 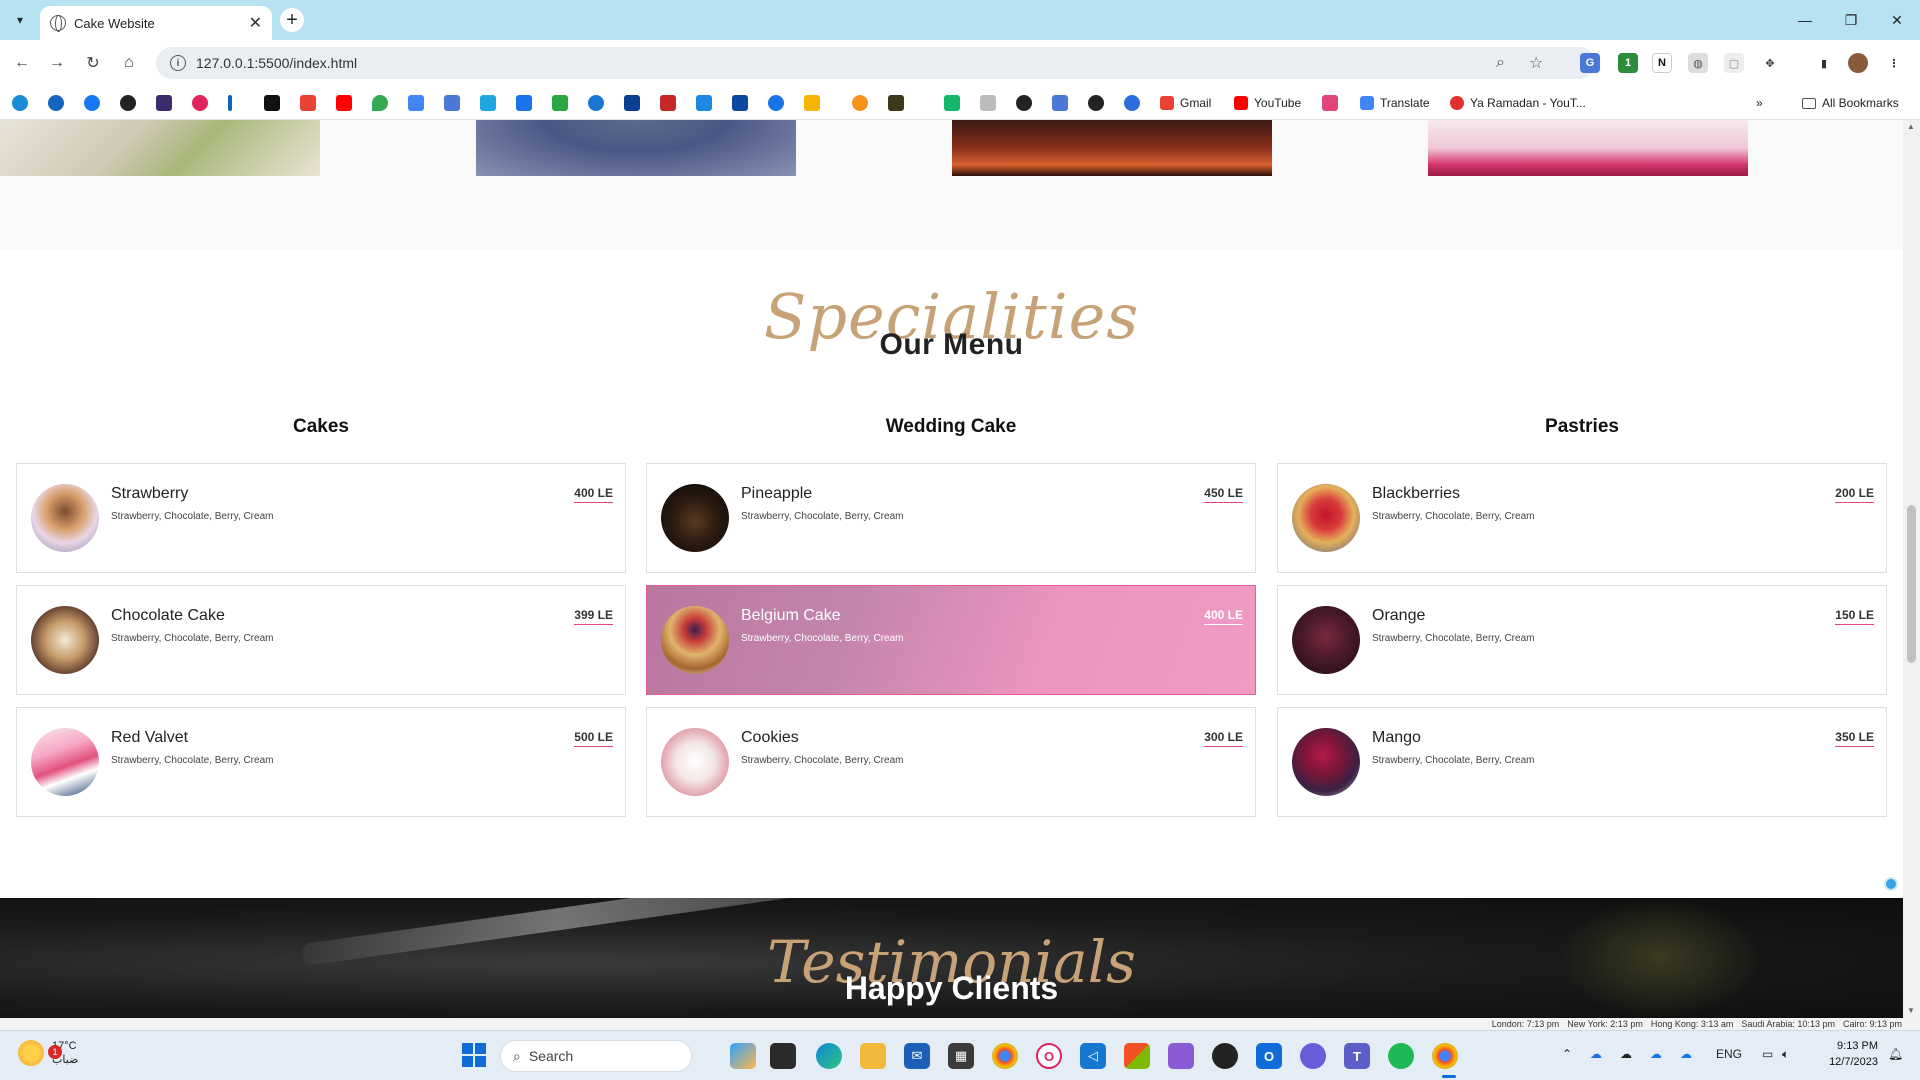 I want to click on notion-ext-icon: N, so click(x=1662, y=63).